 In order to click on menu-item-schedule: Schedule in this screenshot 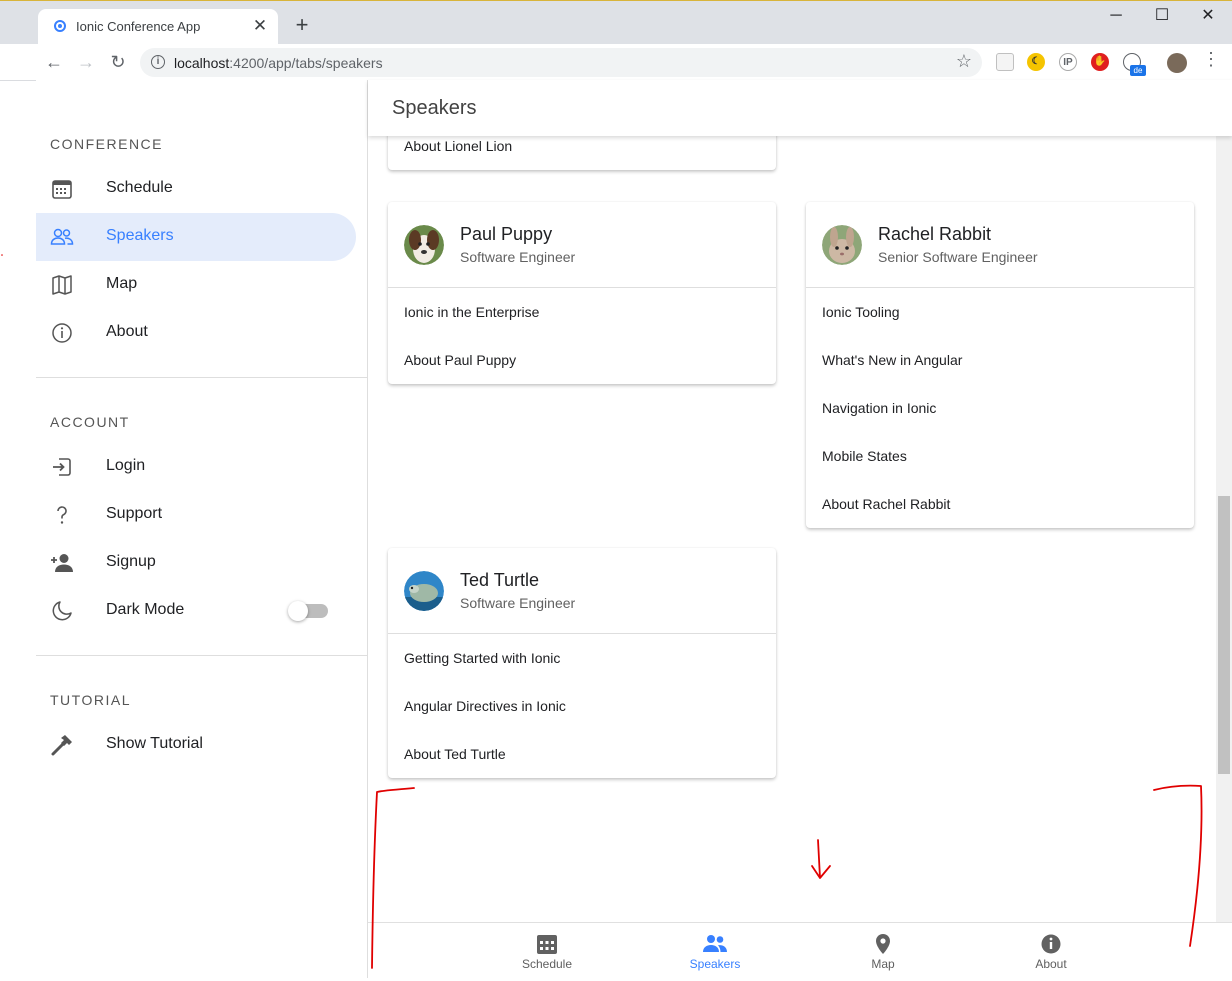, I will do `click(196, 189)`.